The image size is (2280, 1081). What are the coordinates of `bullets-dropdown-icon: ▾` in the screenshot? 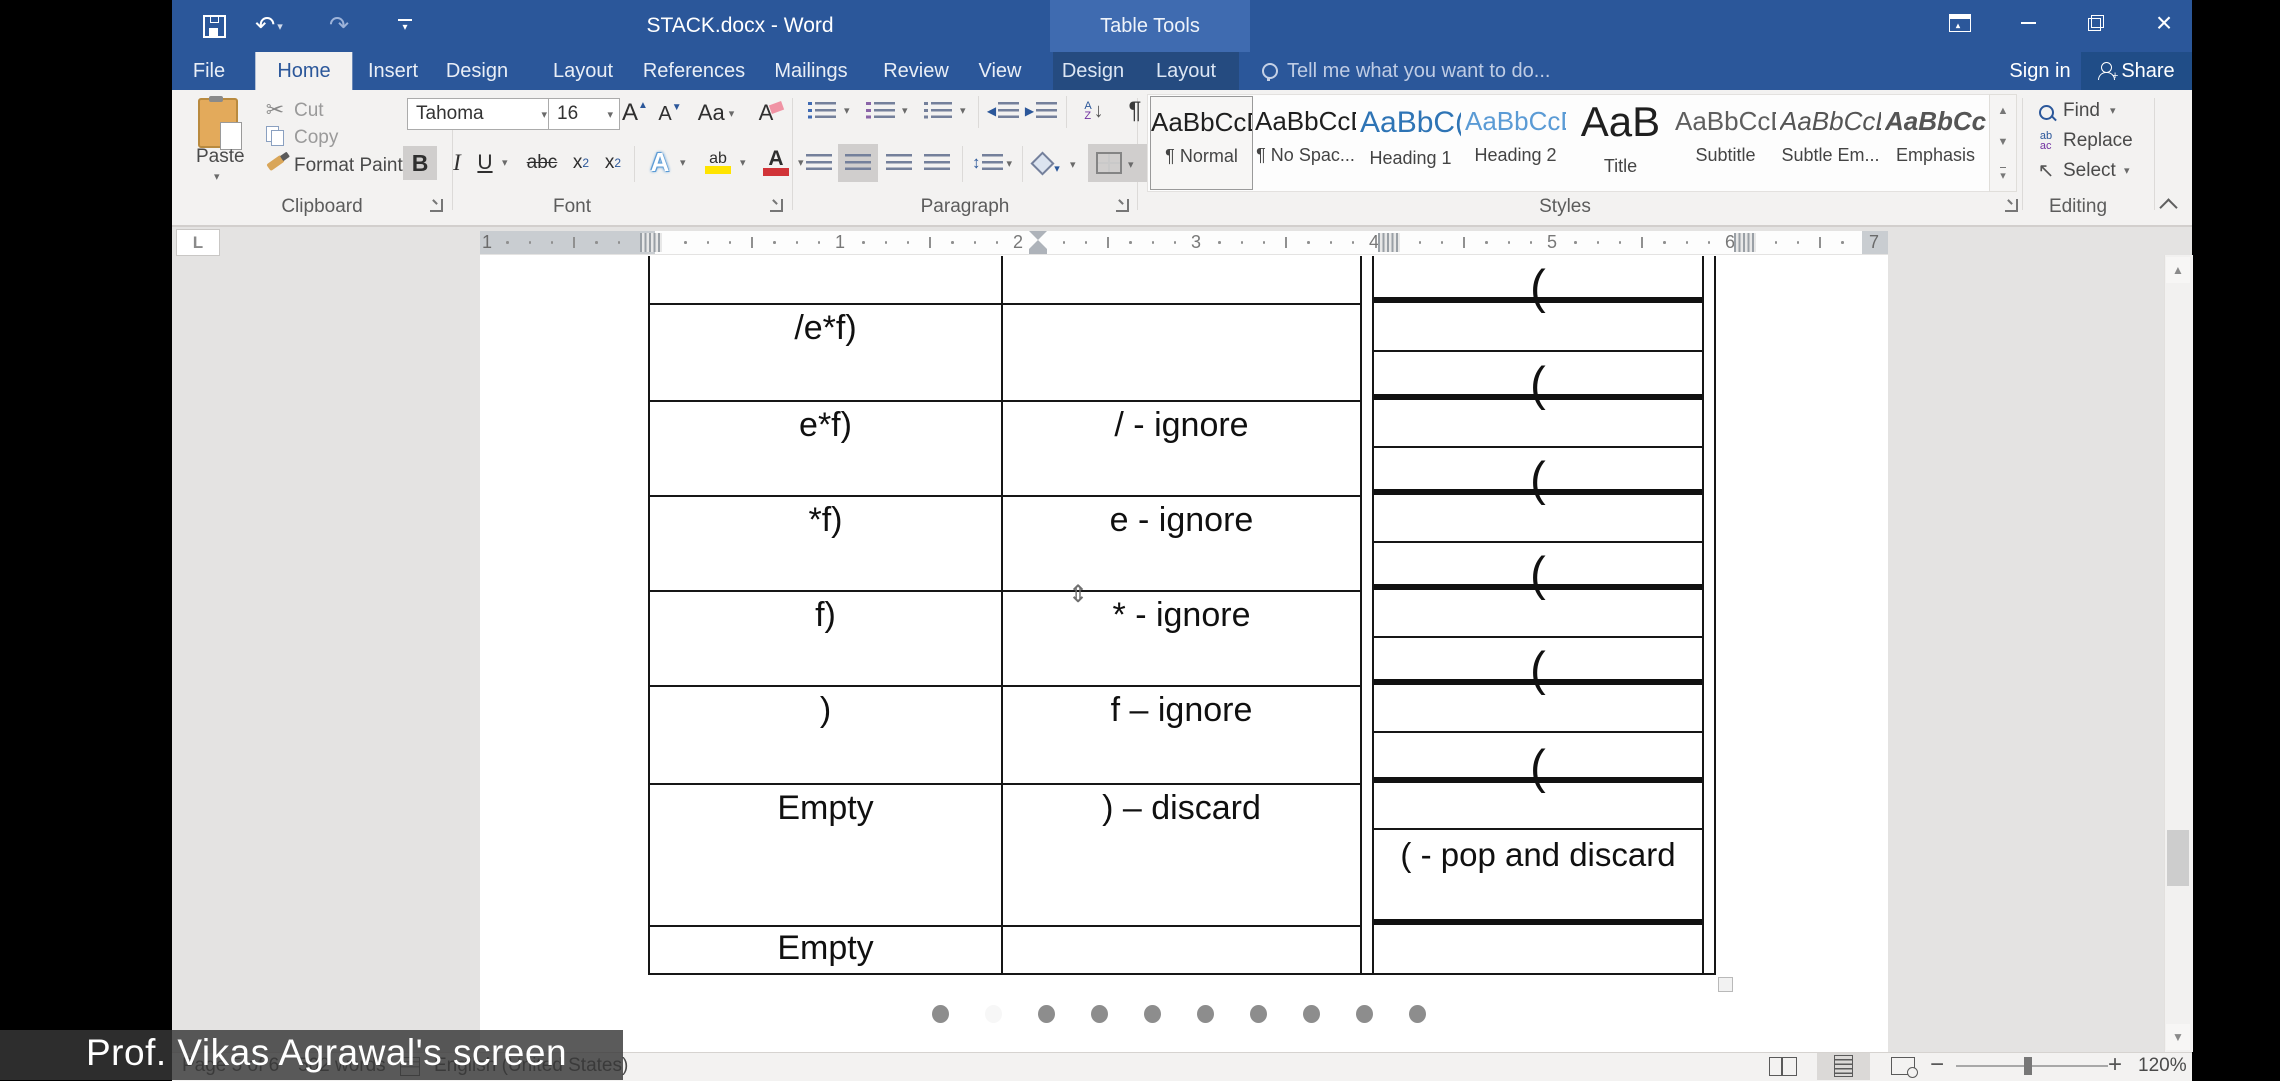 It's located at (847, 110).